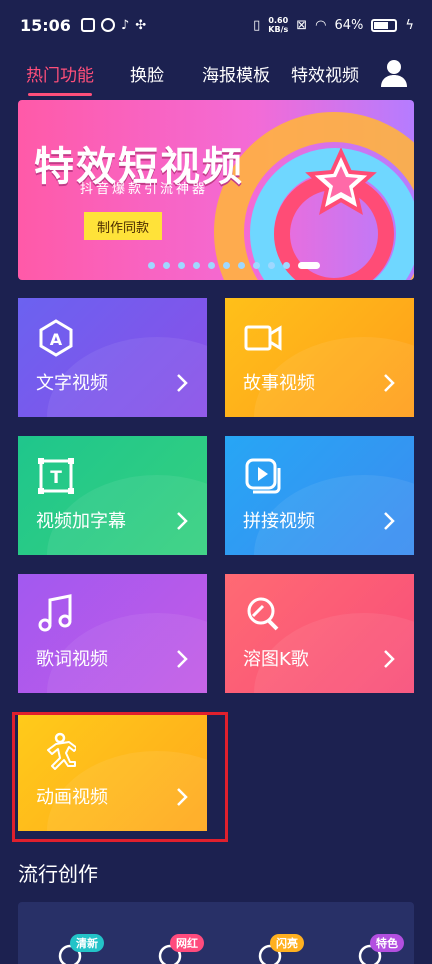 The height and width of the screenshot is (964, 432). What do you see at coordinates (325, 75) in the screenshot?
I see `tab-label: 特效视频` at bounding box center [325, 75].